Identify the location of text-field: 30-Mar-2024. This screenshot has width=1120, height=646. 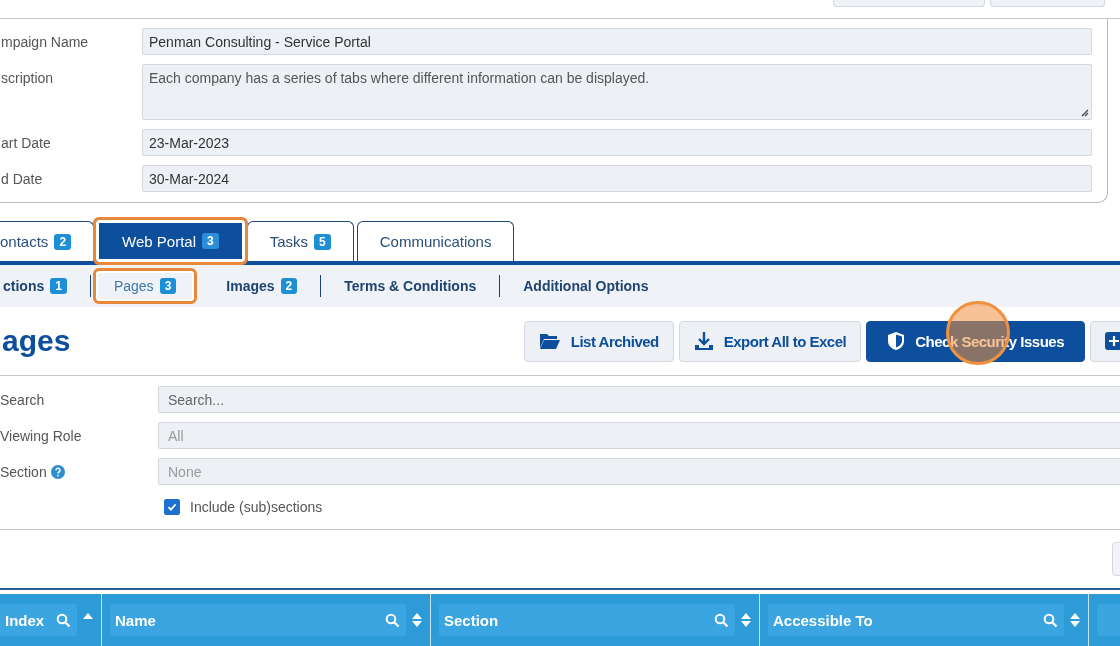
(617, 178).